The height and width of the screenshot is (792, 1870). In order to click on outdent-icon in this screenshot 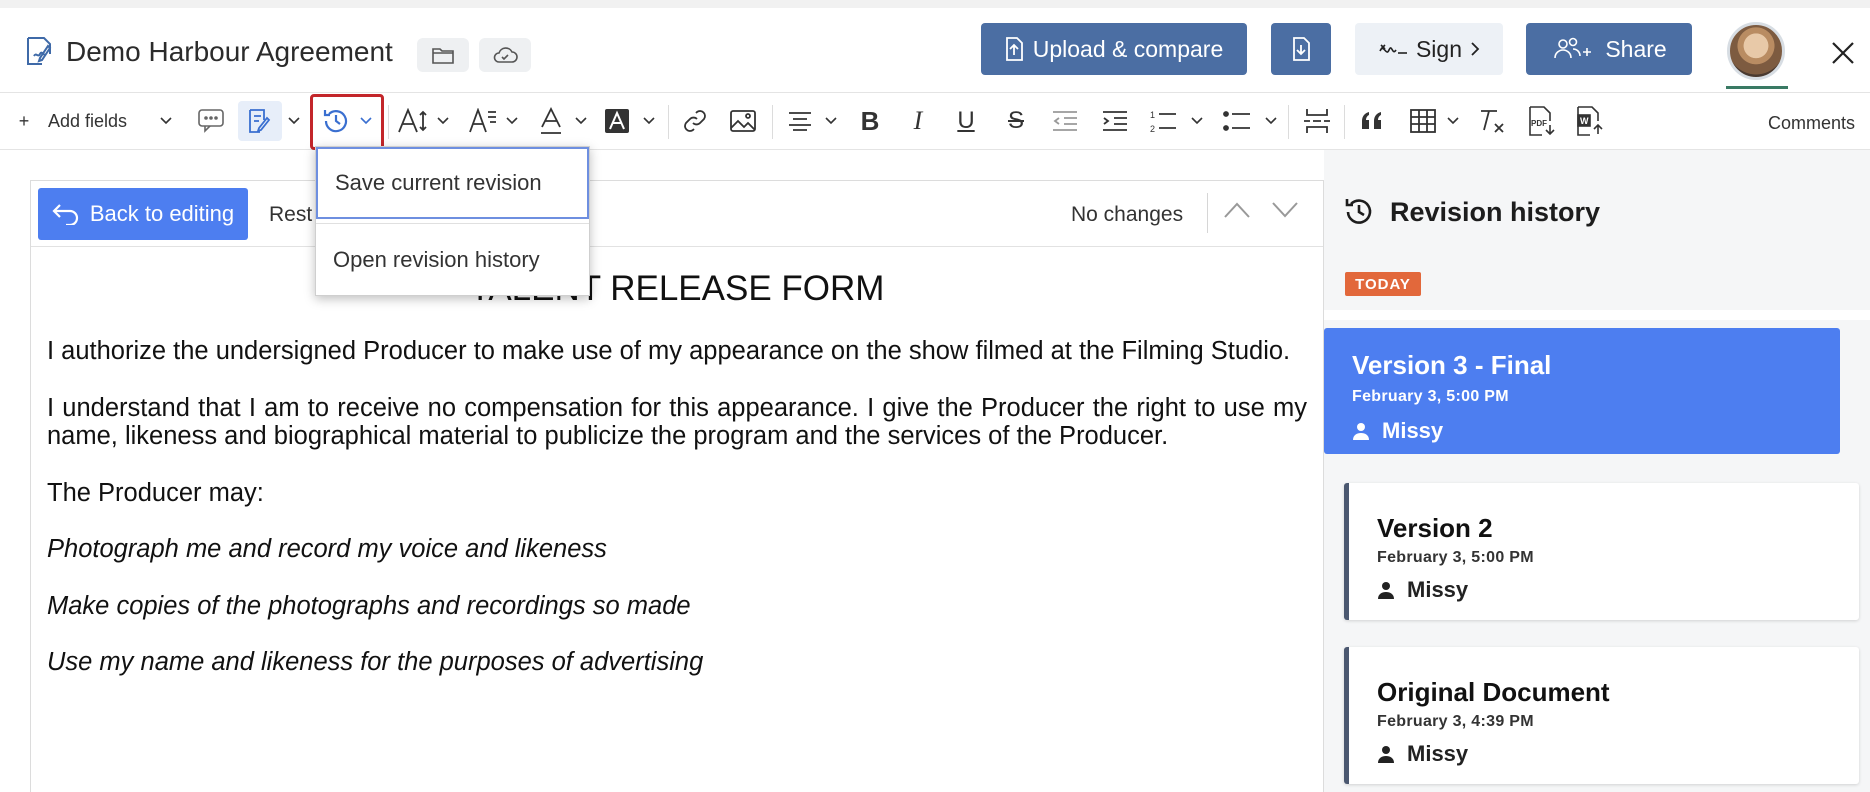, I will do `click(1065, 121)`.